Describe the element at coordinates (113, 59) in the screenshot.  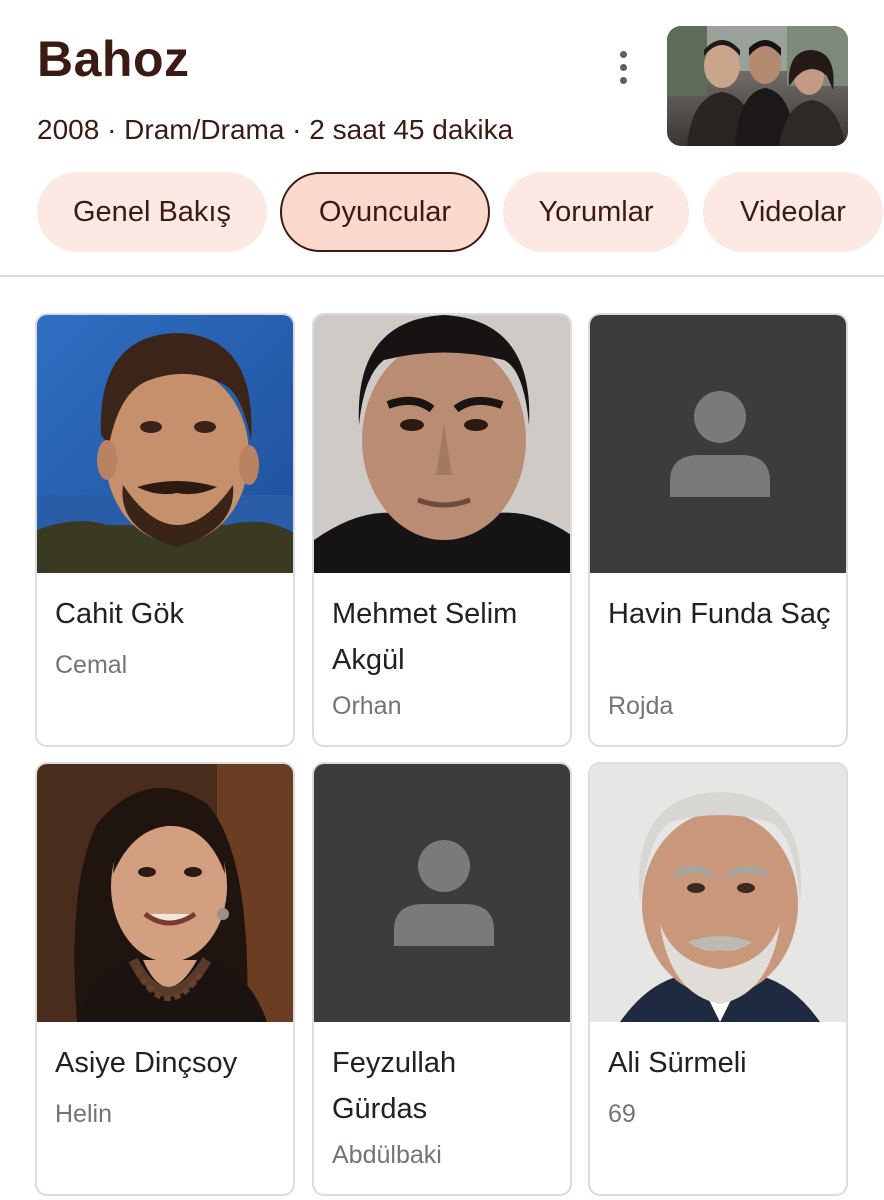
I see `page-title: Bahoz` at that location.